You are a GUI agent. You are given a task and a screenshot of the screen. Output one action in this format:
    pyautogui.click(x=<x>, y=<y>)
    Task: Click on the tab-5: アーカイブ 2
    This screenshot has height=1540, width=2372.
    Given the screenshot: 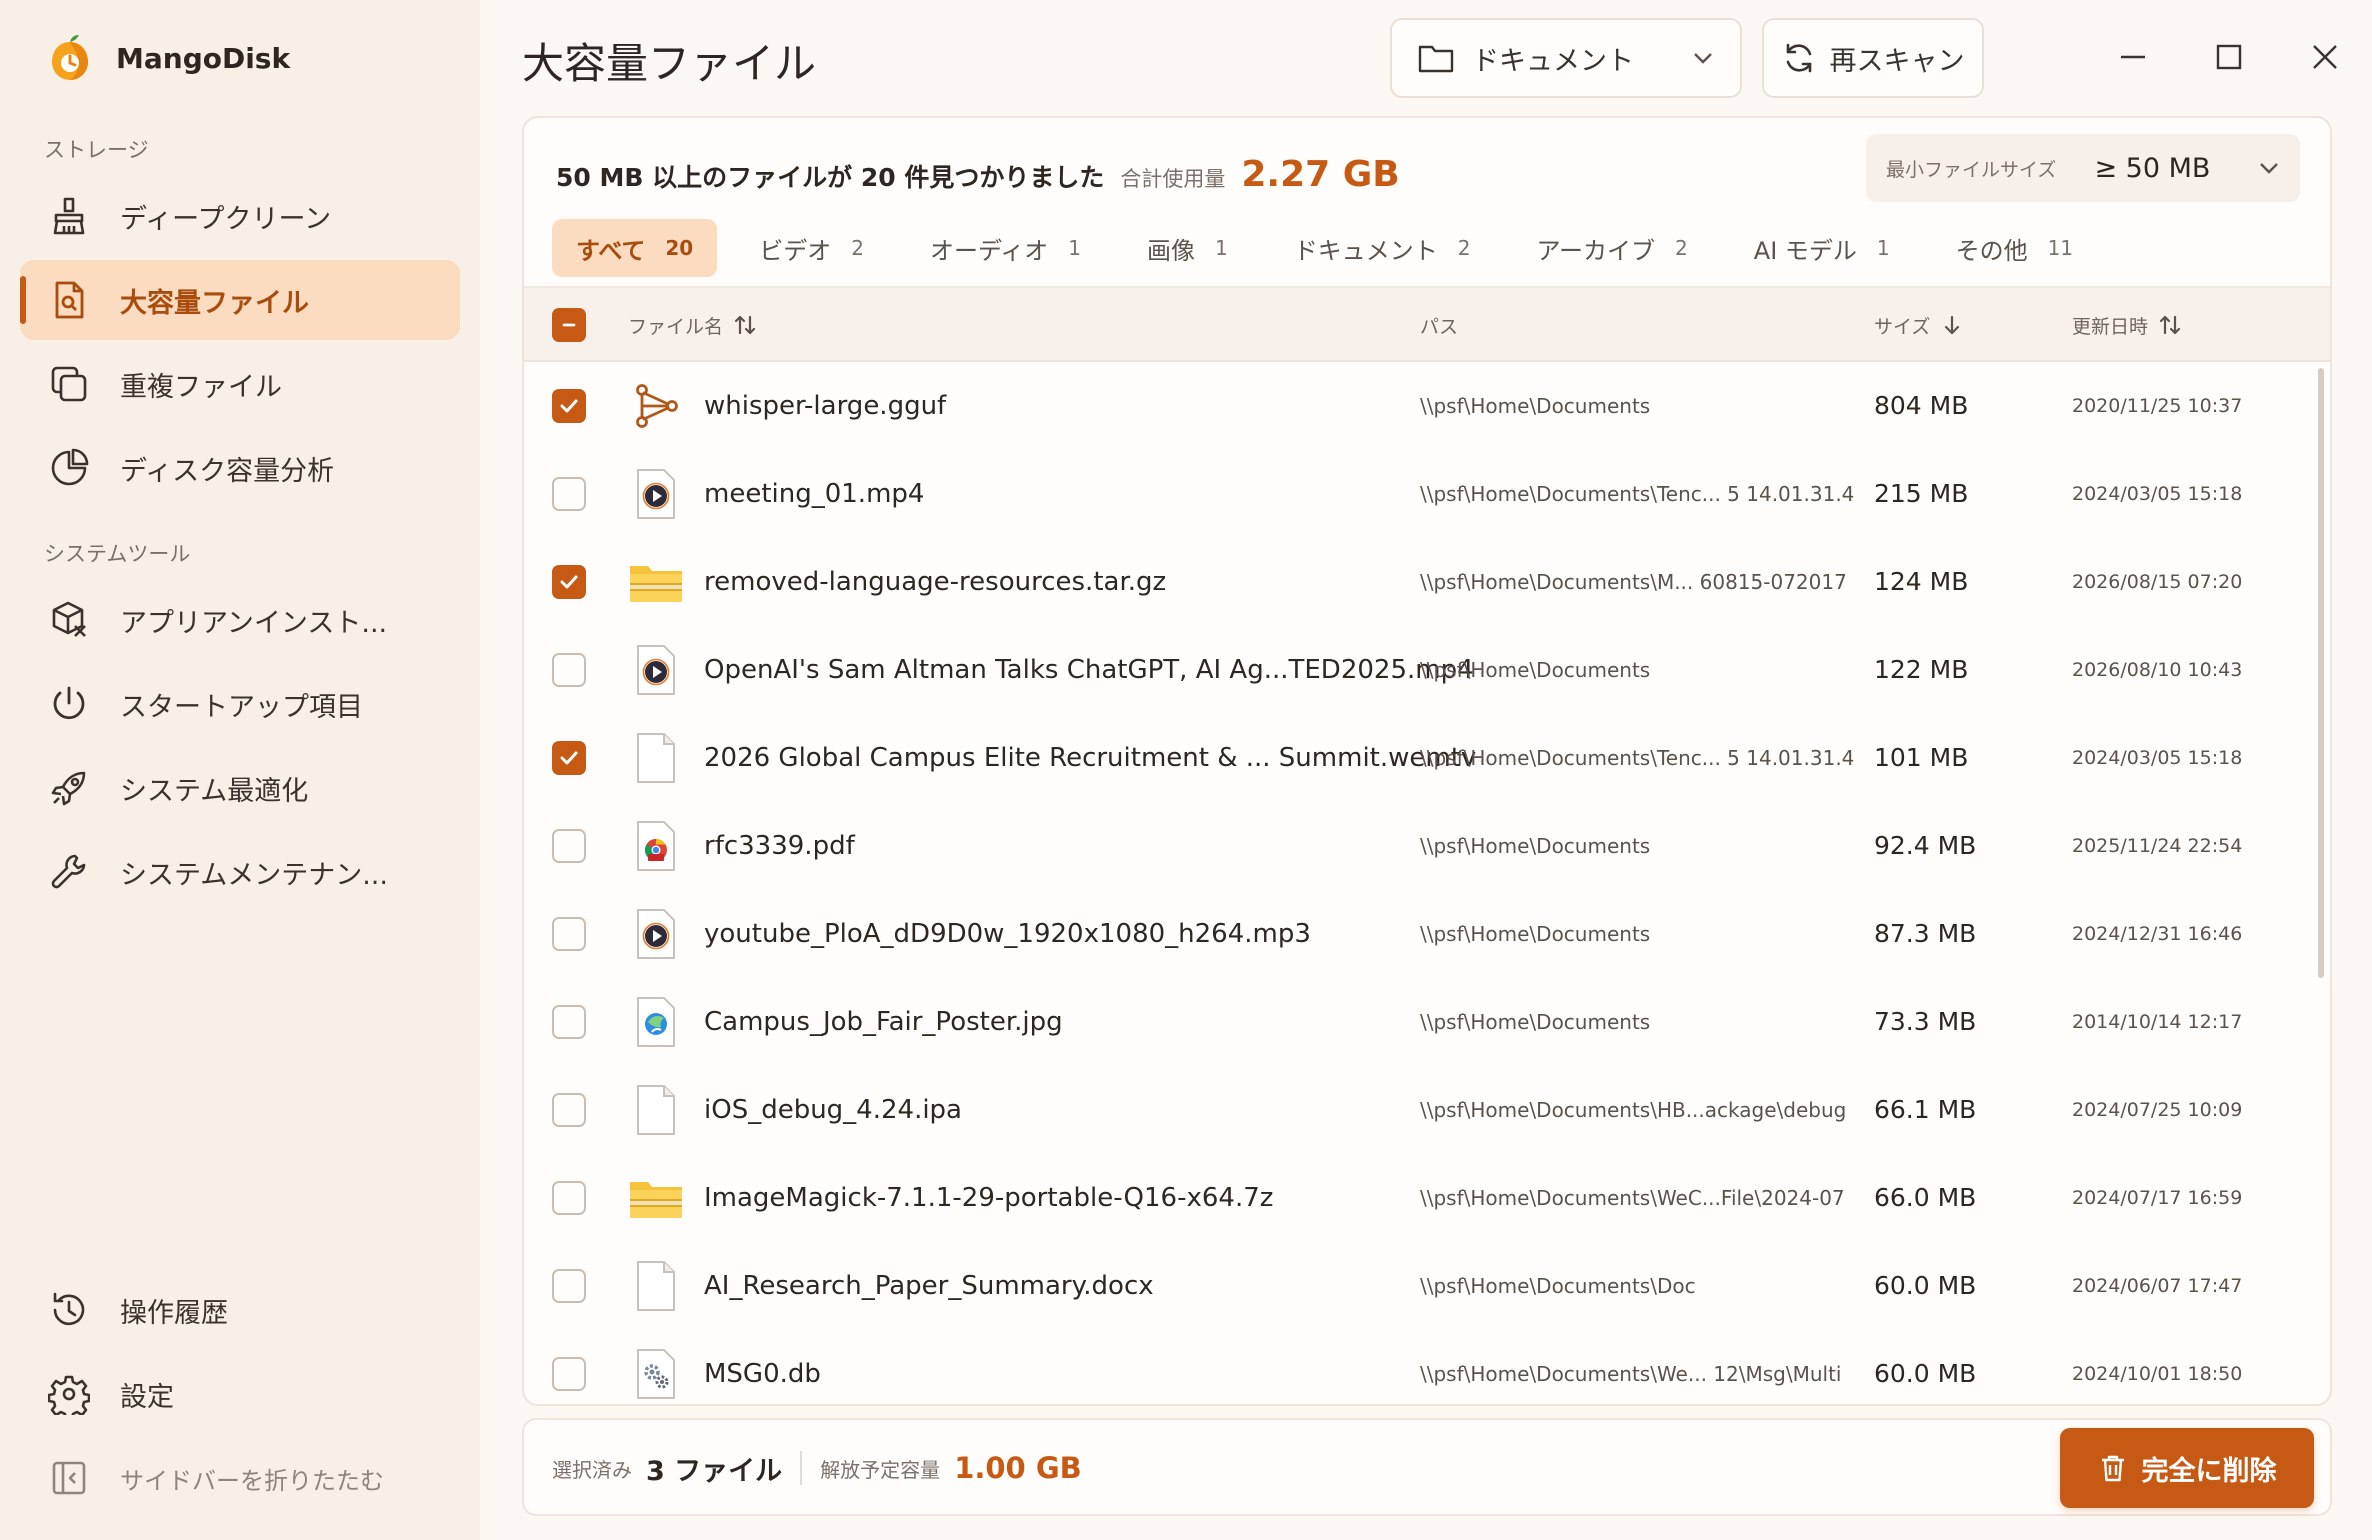 What is the action you would take?
    pyautogui.click(x=1611, y=248)
    